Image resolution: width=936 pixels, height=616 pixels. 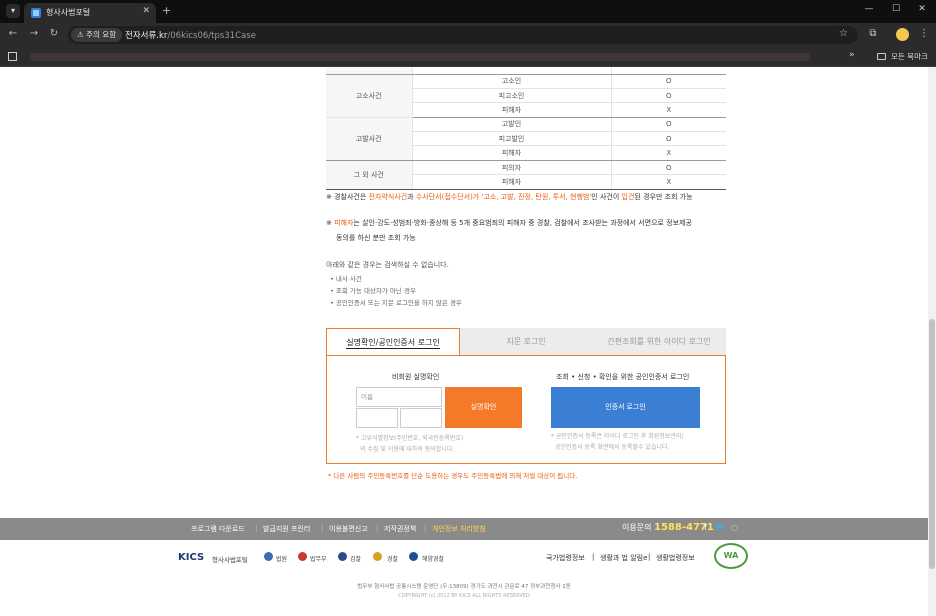 I want to click on cert-login-button: 인증서 로그인, so click(x=625, y=407).